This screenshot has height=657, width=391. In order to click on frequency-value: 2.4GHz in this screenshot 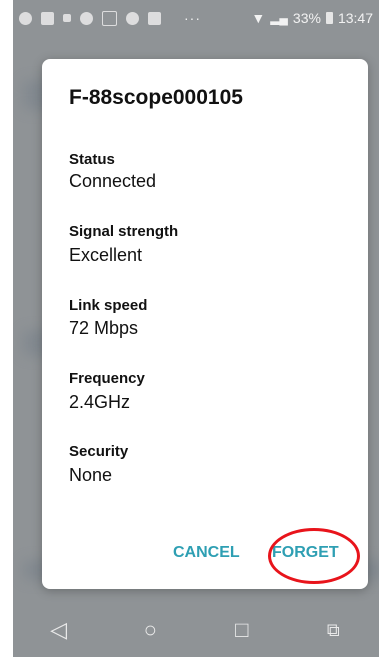, I will do `click(100, 402)`.